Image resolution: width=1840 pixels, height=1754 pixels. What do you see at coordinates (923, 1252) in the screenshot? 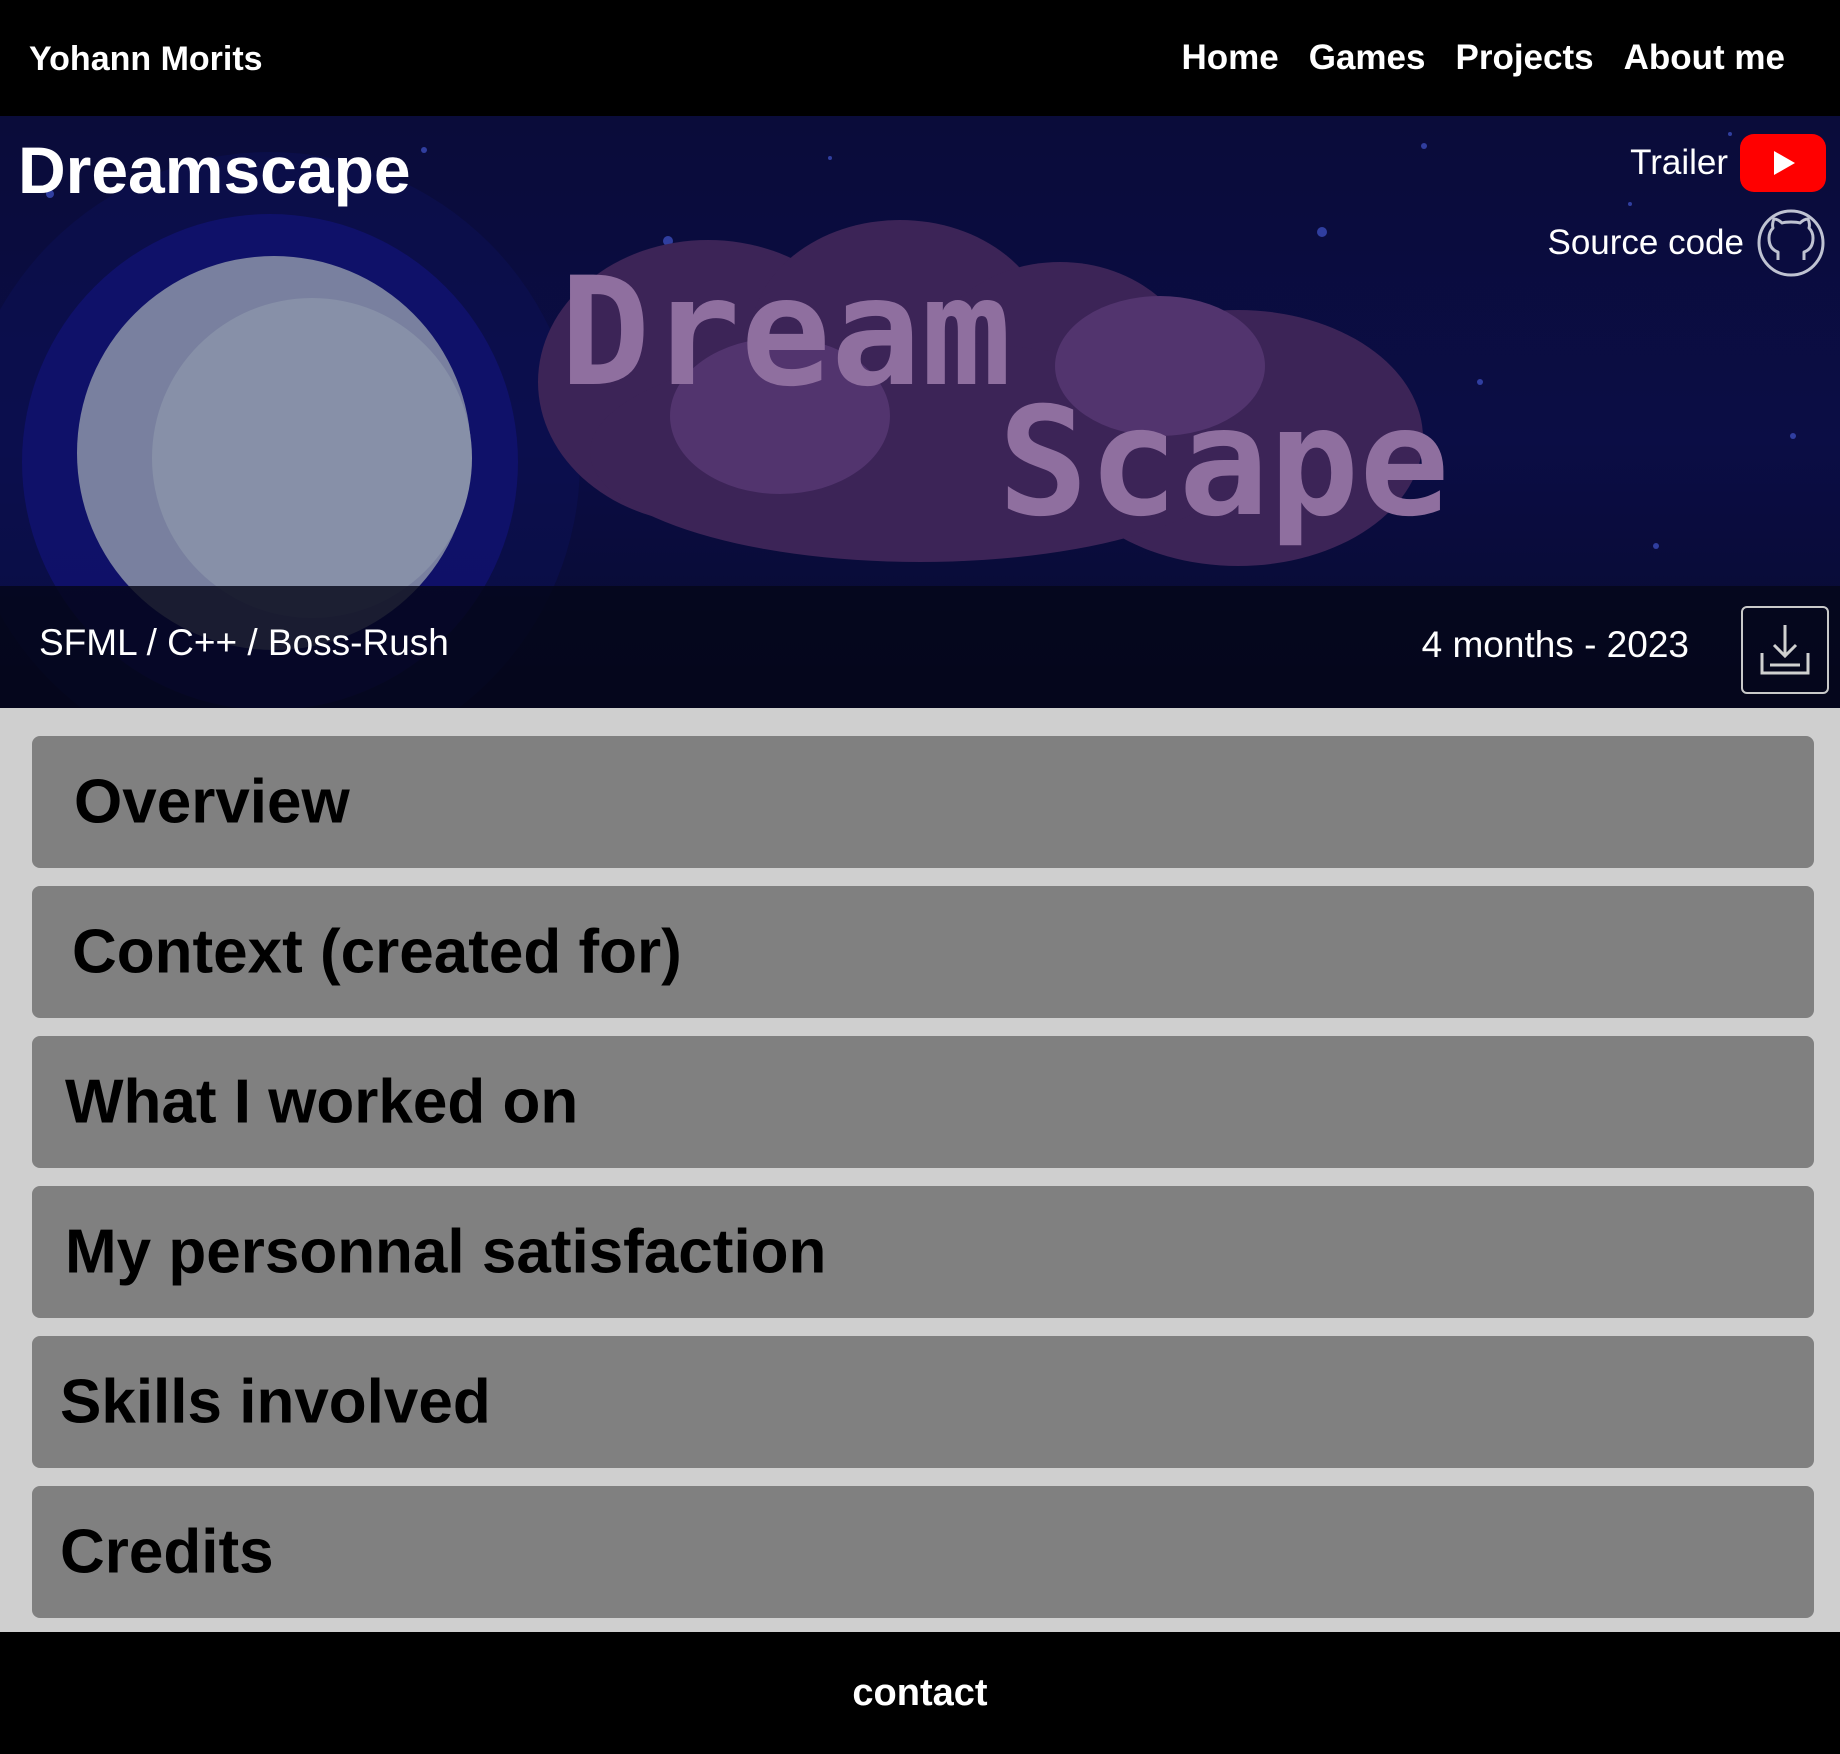
I see `section-personal-satisfaction: My personnal satisfaction` at bounding box center [923, 1252].